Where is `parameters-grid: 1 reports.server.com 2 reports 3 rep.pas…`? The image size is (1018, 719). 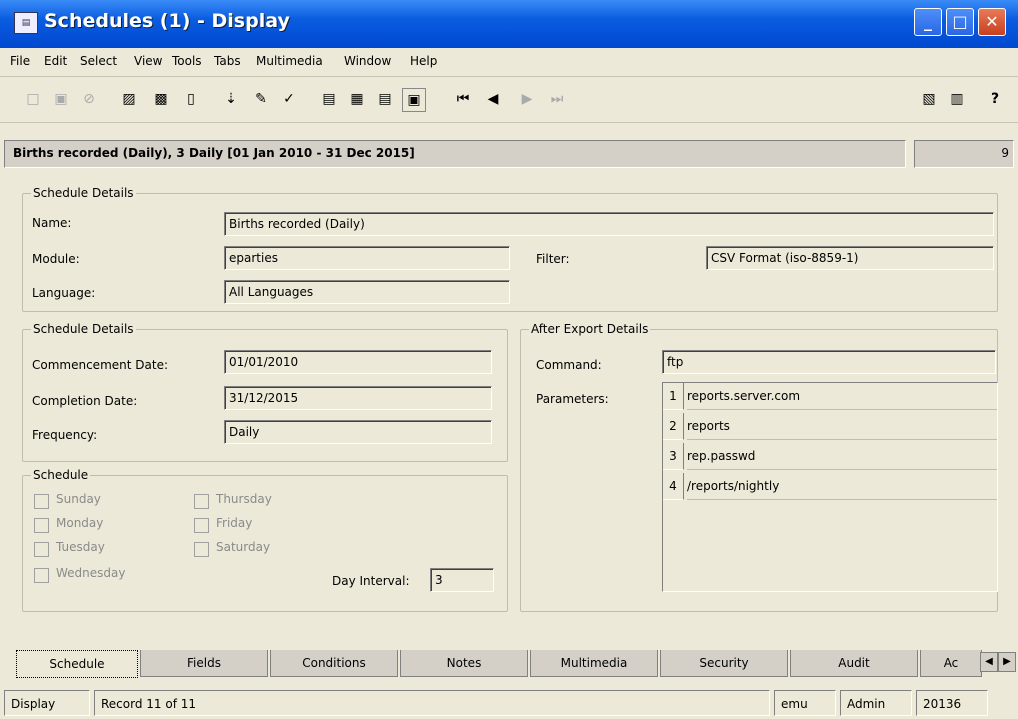 parameters-grid: 1 reports.server.com 2 reports 3 rep.pas… is located at coordinates (830, 487).